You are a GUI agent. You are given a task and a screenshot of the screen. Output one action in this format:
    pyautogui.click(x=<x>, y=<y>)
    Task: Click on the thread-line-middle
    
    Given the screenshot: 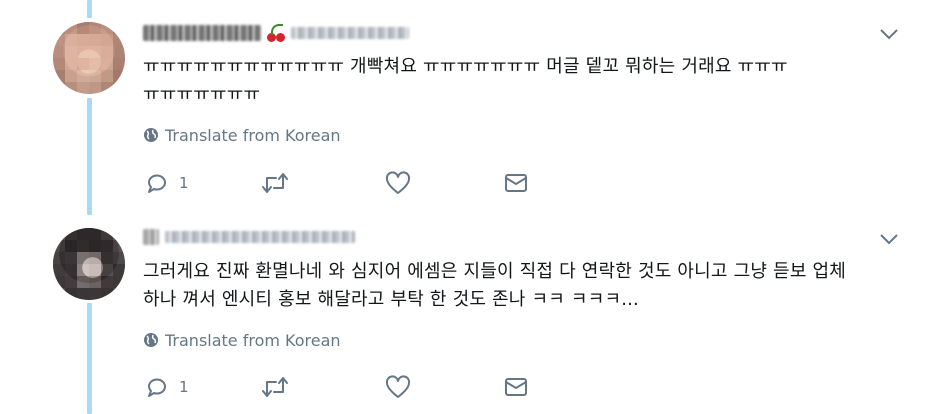 What is the action you would take?
    pyautogui.click(x=89, y=156)
    